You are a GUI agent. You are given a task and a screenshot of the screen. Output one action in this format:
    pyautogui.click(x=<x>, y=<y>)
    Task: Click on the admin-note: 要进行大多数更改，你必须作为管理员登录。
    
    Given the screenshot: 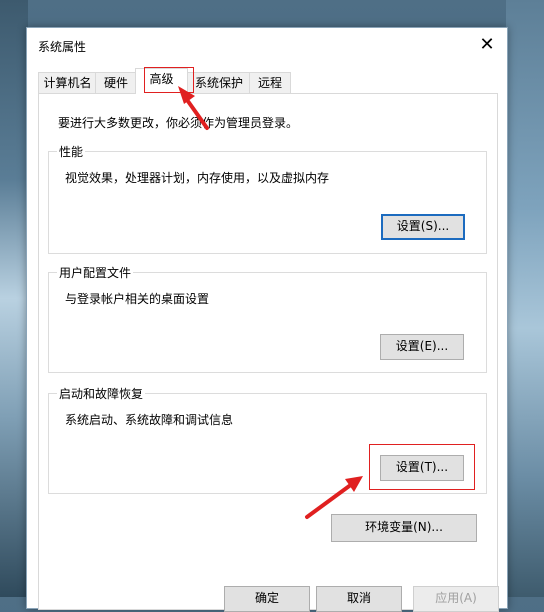 What is the action you would take?
    pyautogui.click(x=178, y=123)
    